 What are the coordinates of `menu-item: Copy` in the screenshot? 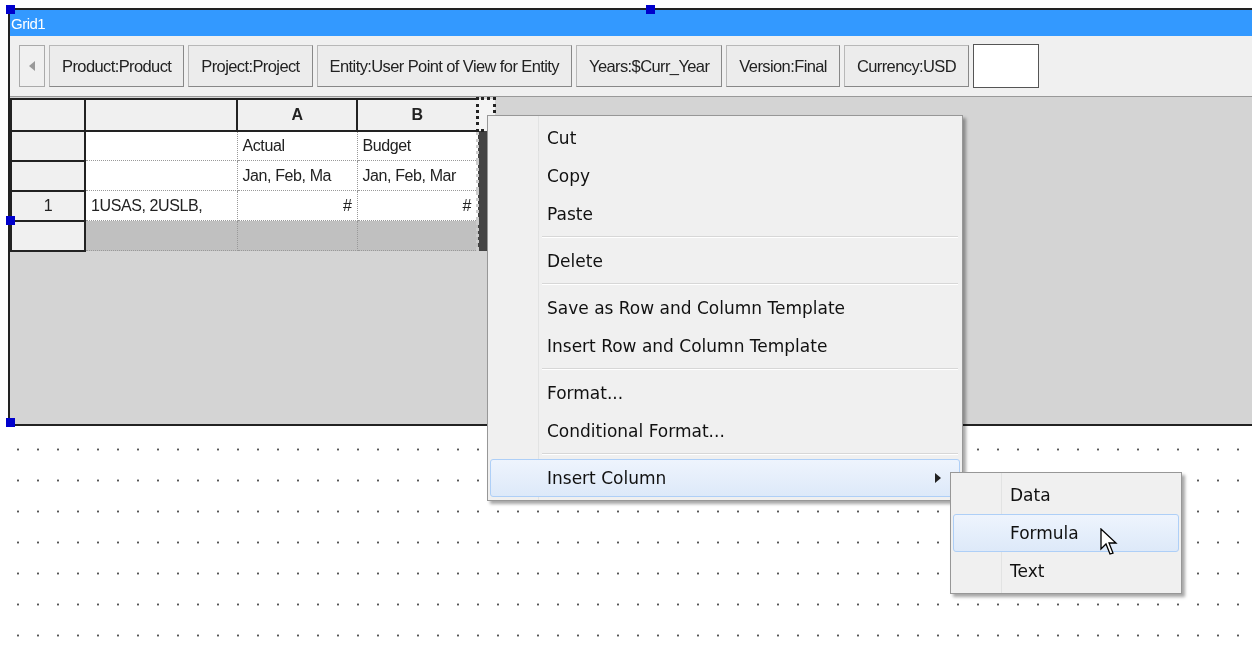 It's located at (725, 176).